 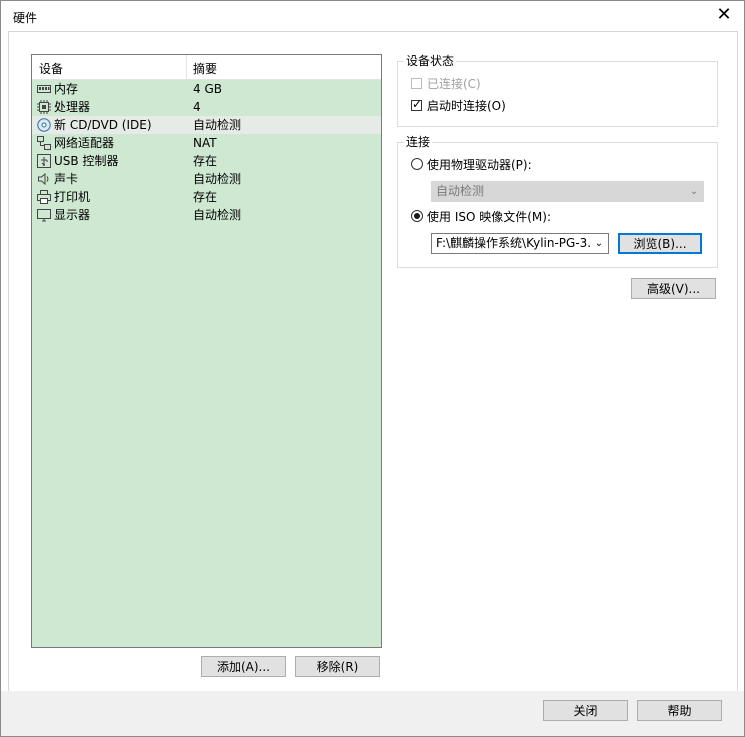 What do you see at coordinates (44, 197) in the screenshot?
I see `printer-icon` at bounding box center [44, 197].